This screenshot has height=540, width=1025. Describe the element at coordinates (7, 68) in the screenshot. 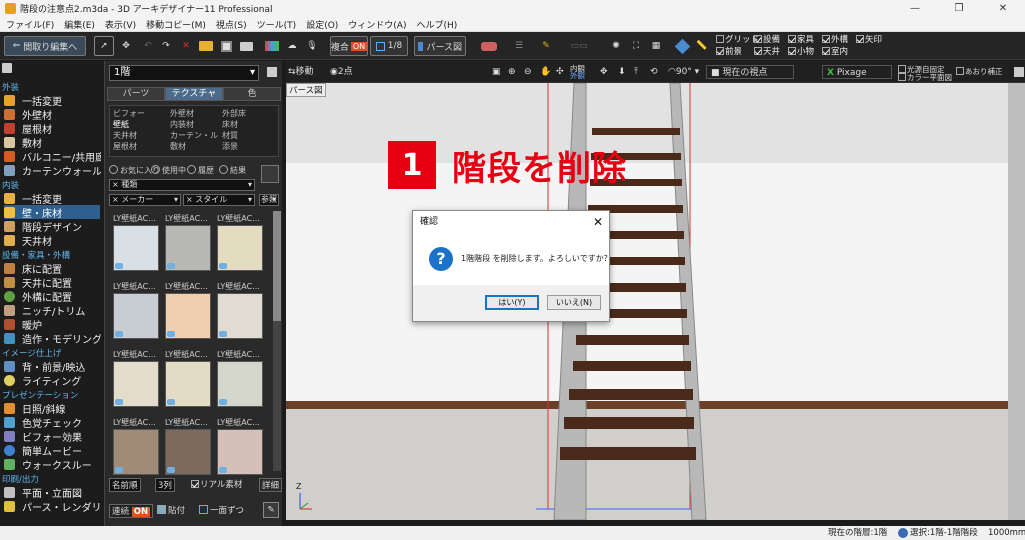

I see `pin-icon` at that location.